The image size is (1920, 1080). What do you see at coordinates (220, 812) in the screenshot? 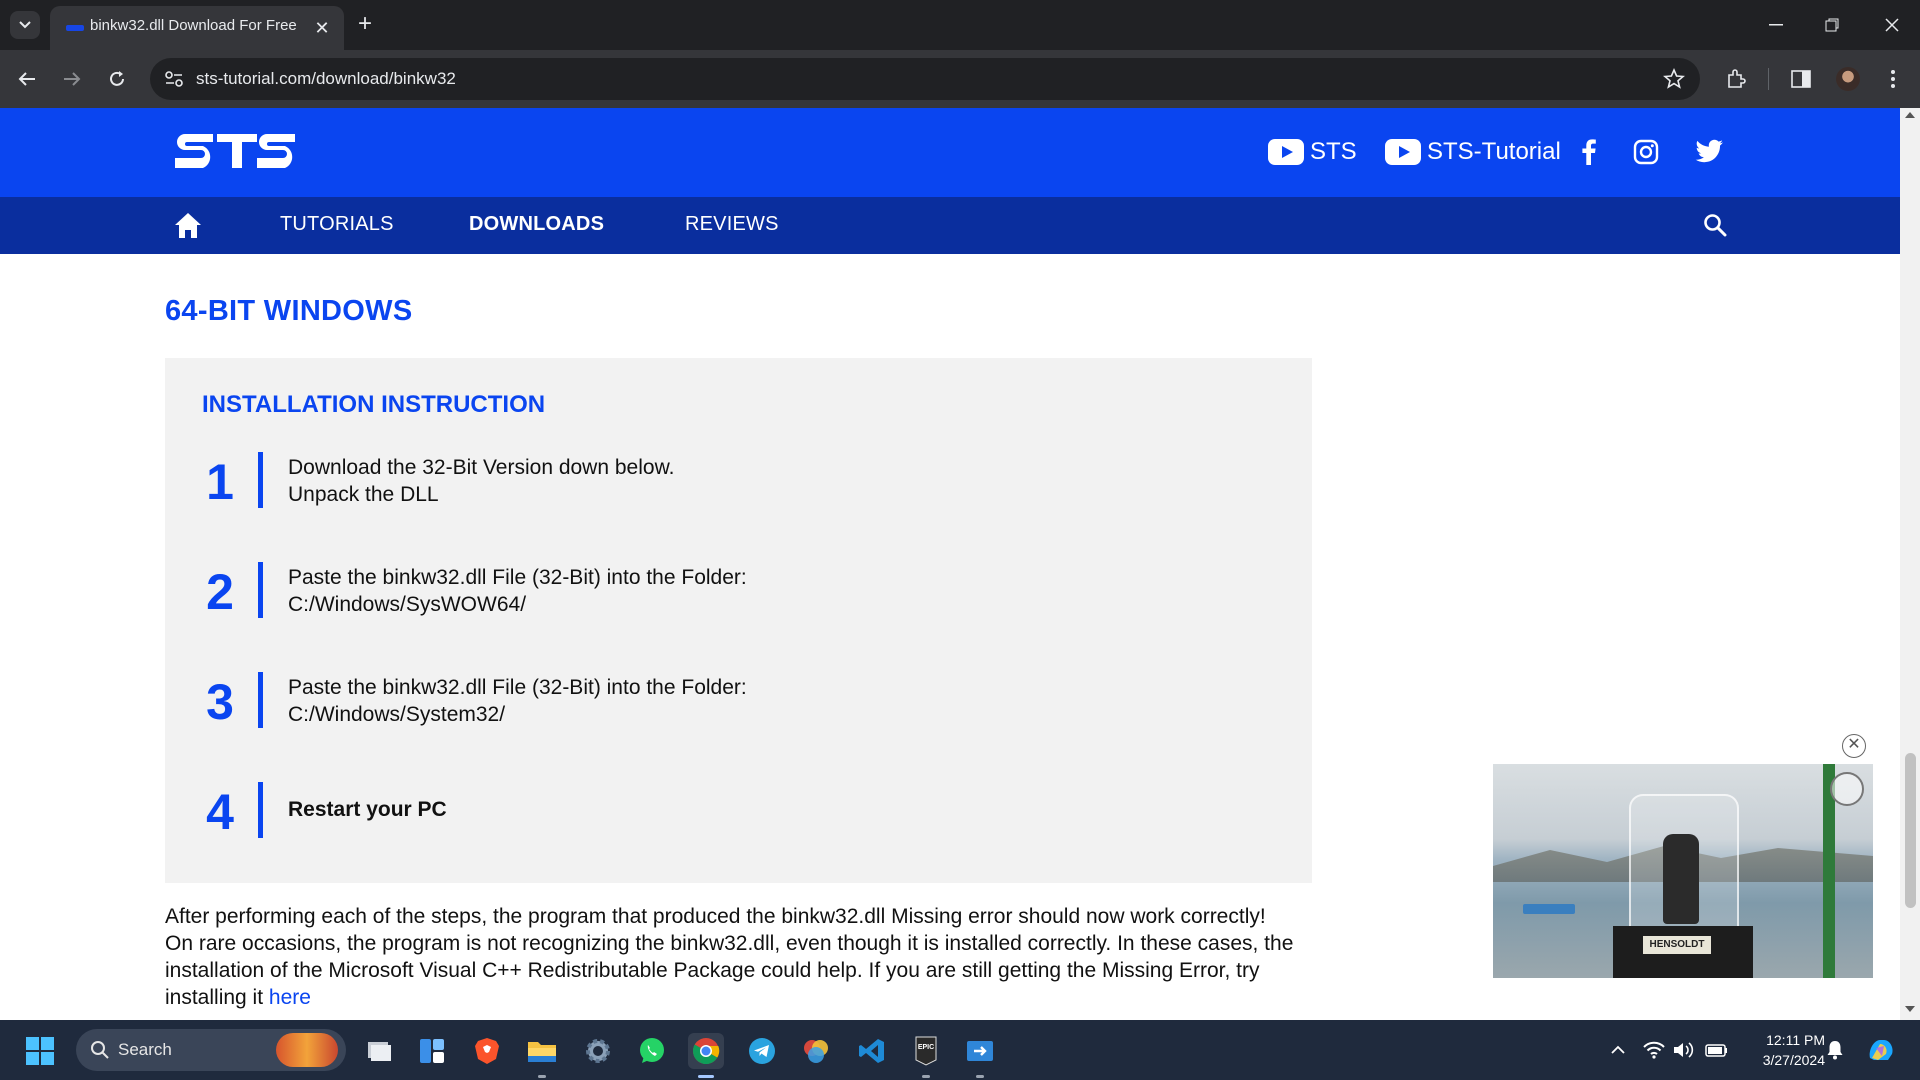
I see `step-number: 4` at bounding box center [220, 812].